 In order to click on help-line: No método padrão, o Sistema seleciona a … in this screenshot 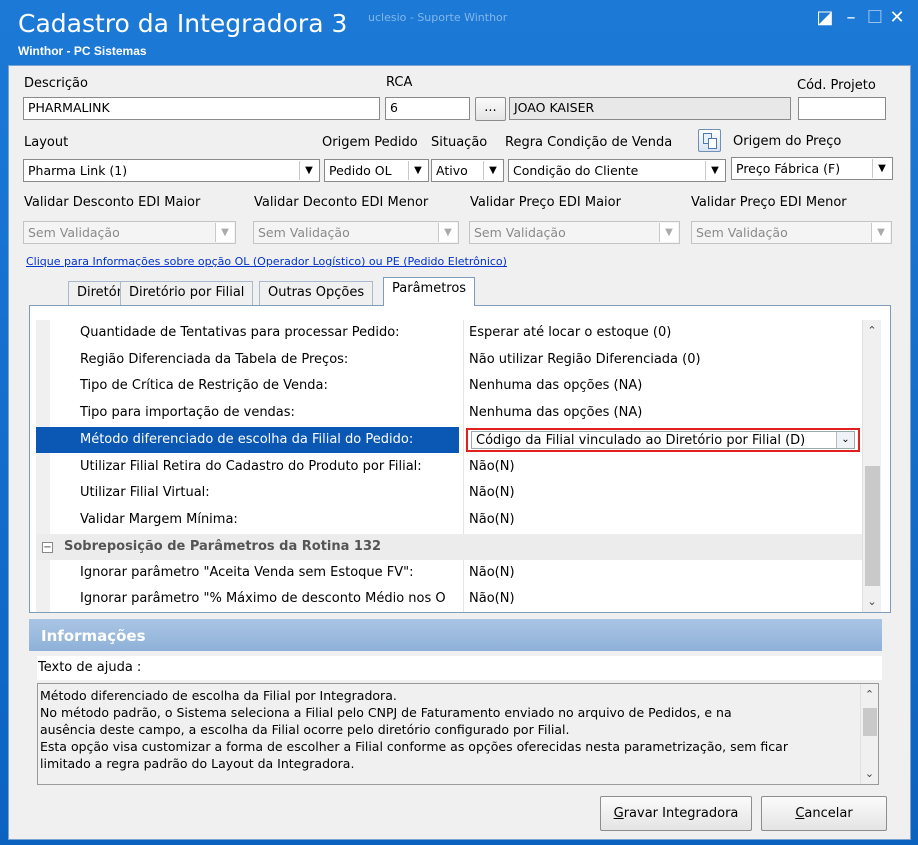, I will do `click(386, 712)`.